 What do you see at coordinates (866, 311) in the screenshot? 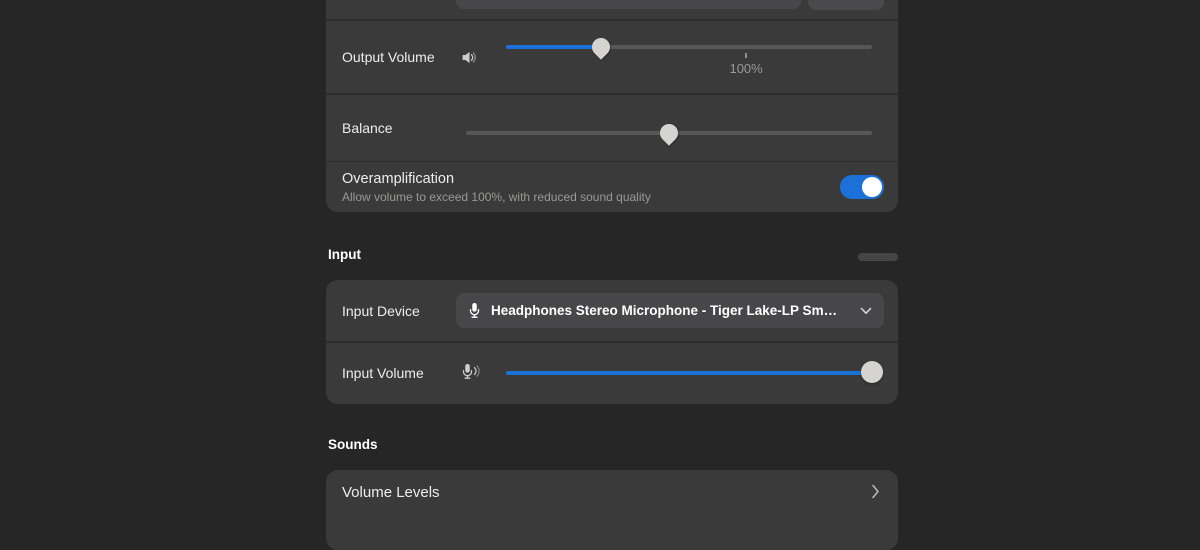
I see `chevron-down-icon` at bounding box center [866, 311].